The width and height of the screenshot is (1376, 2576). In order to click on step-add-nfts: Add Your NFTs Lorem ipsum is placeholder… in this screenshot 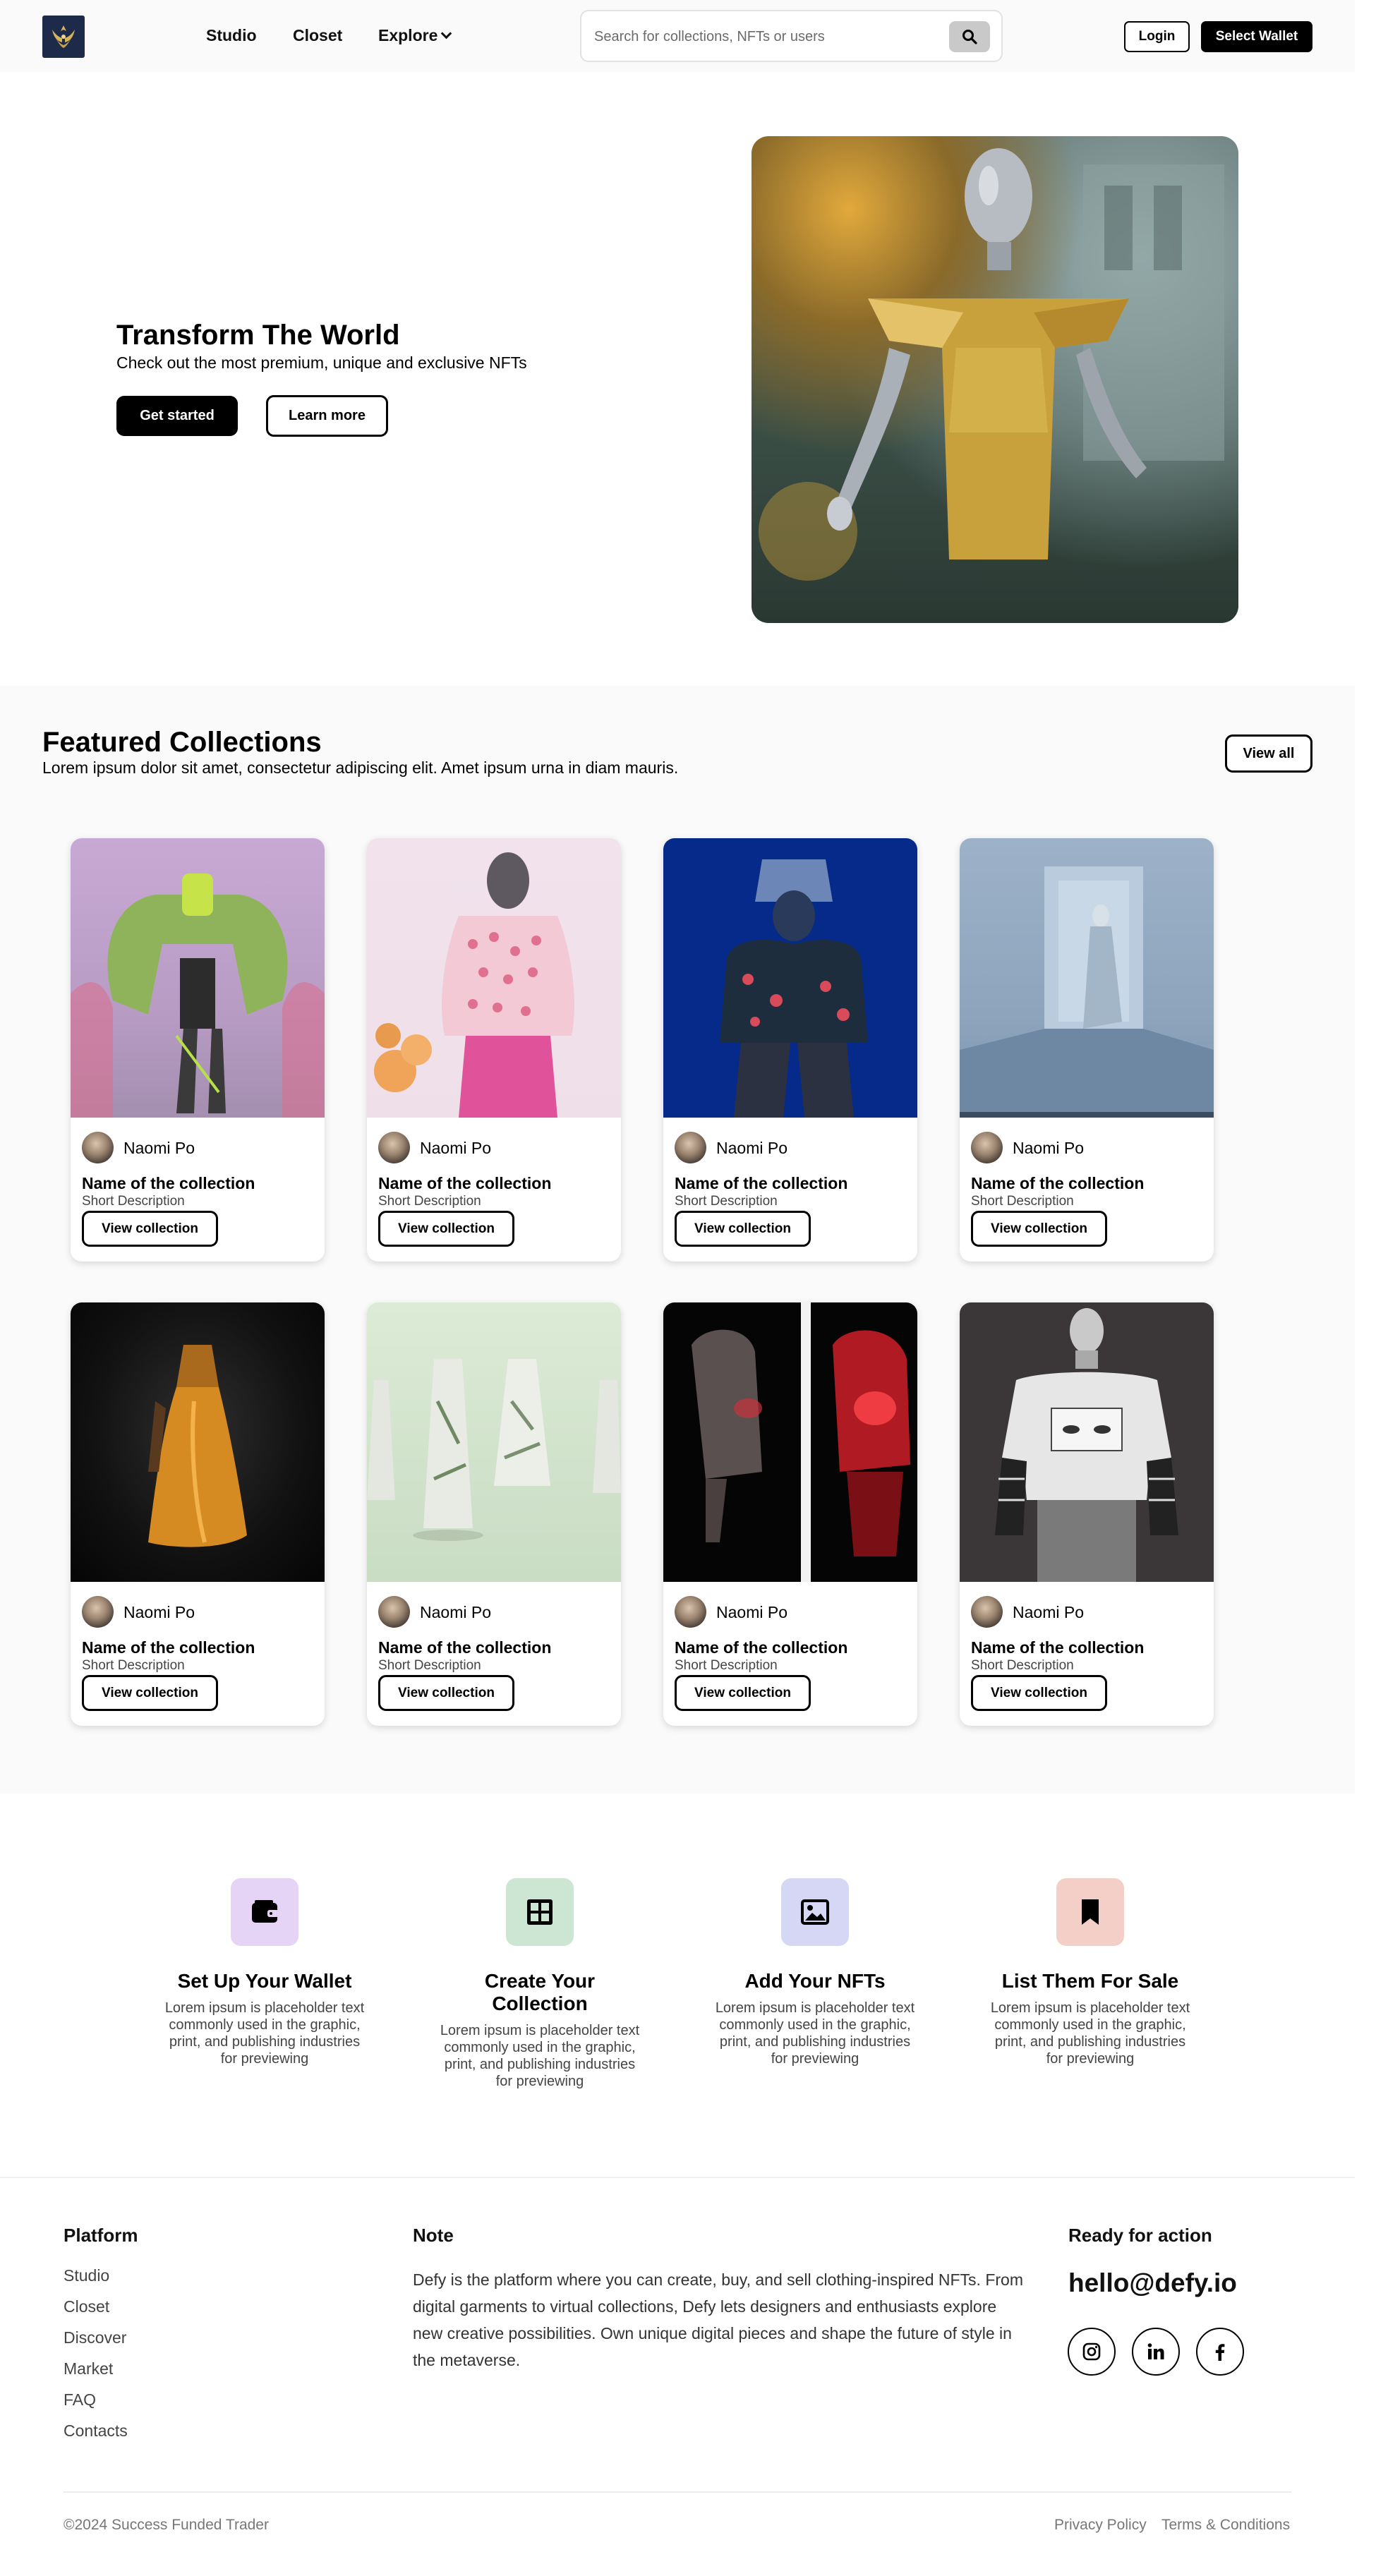, I will do `click(815, 1973)`.